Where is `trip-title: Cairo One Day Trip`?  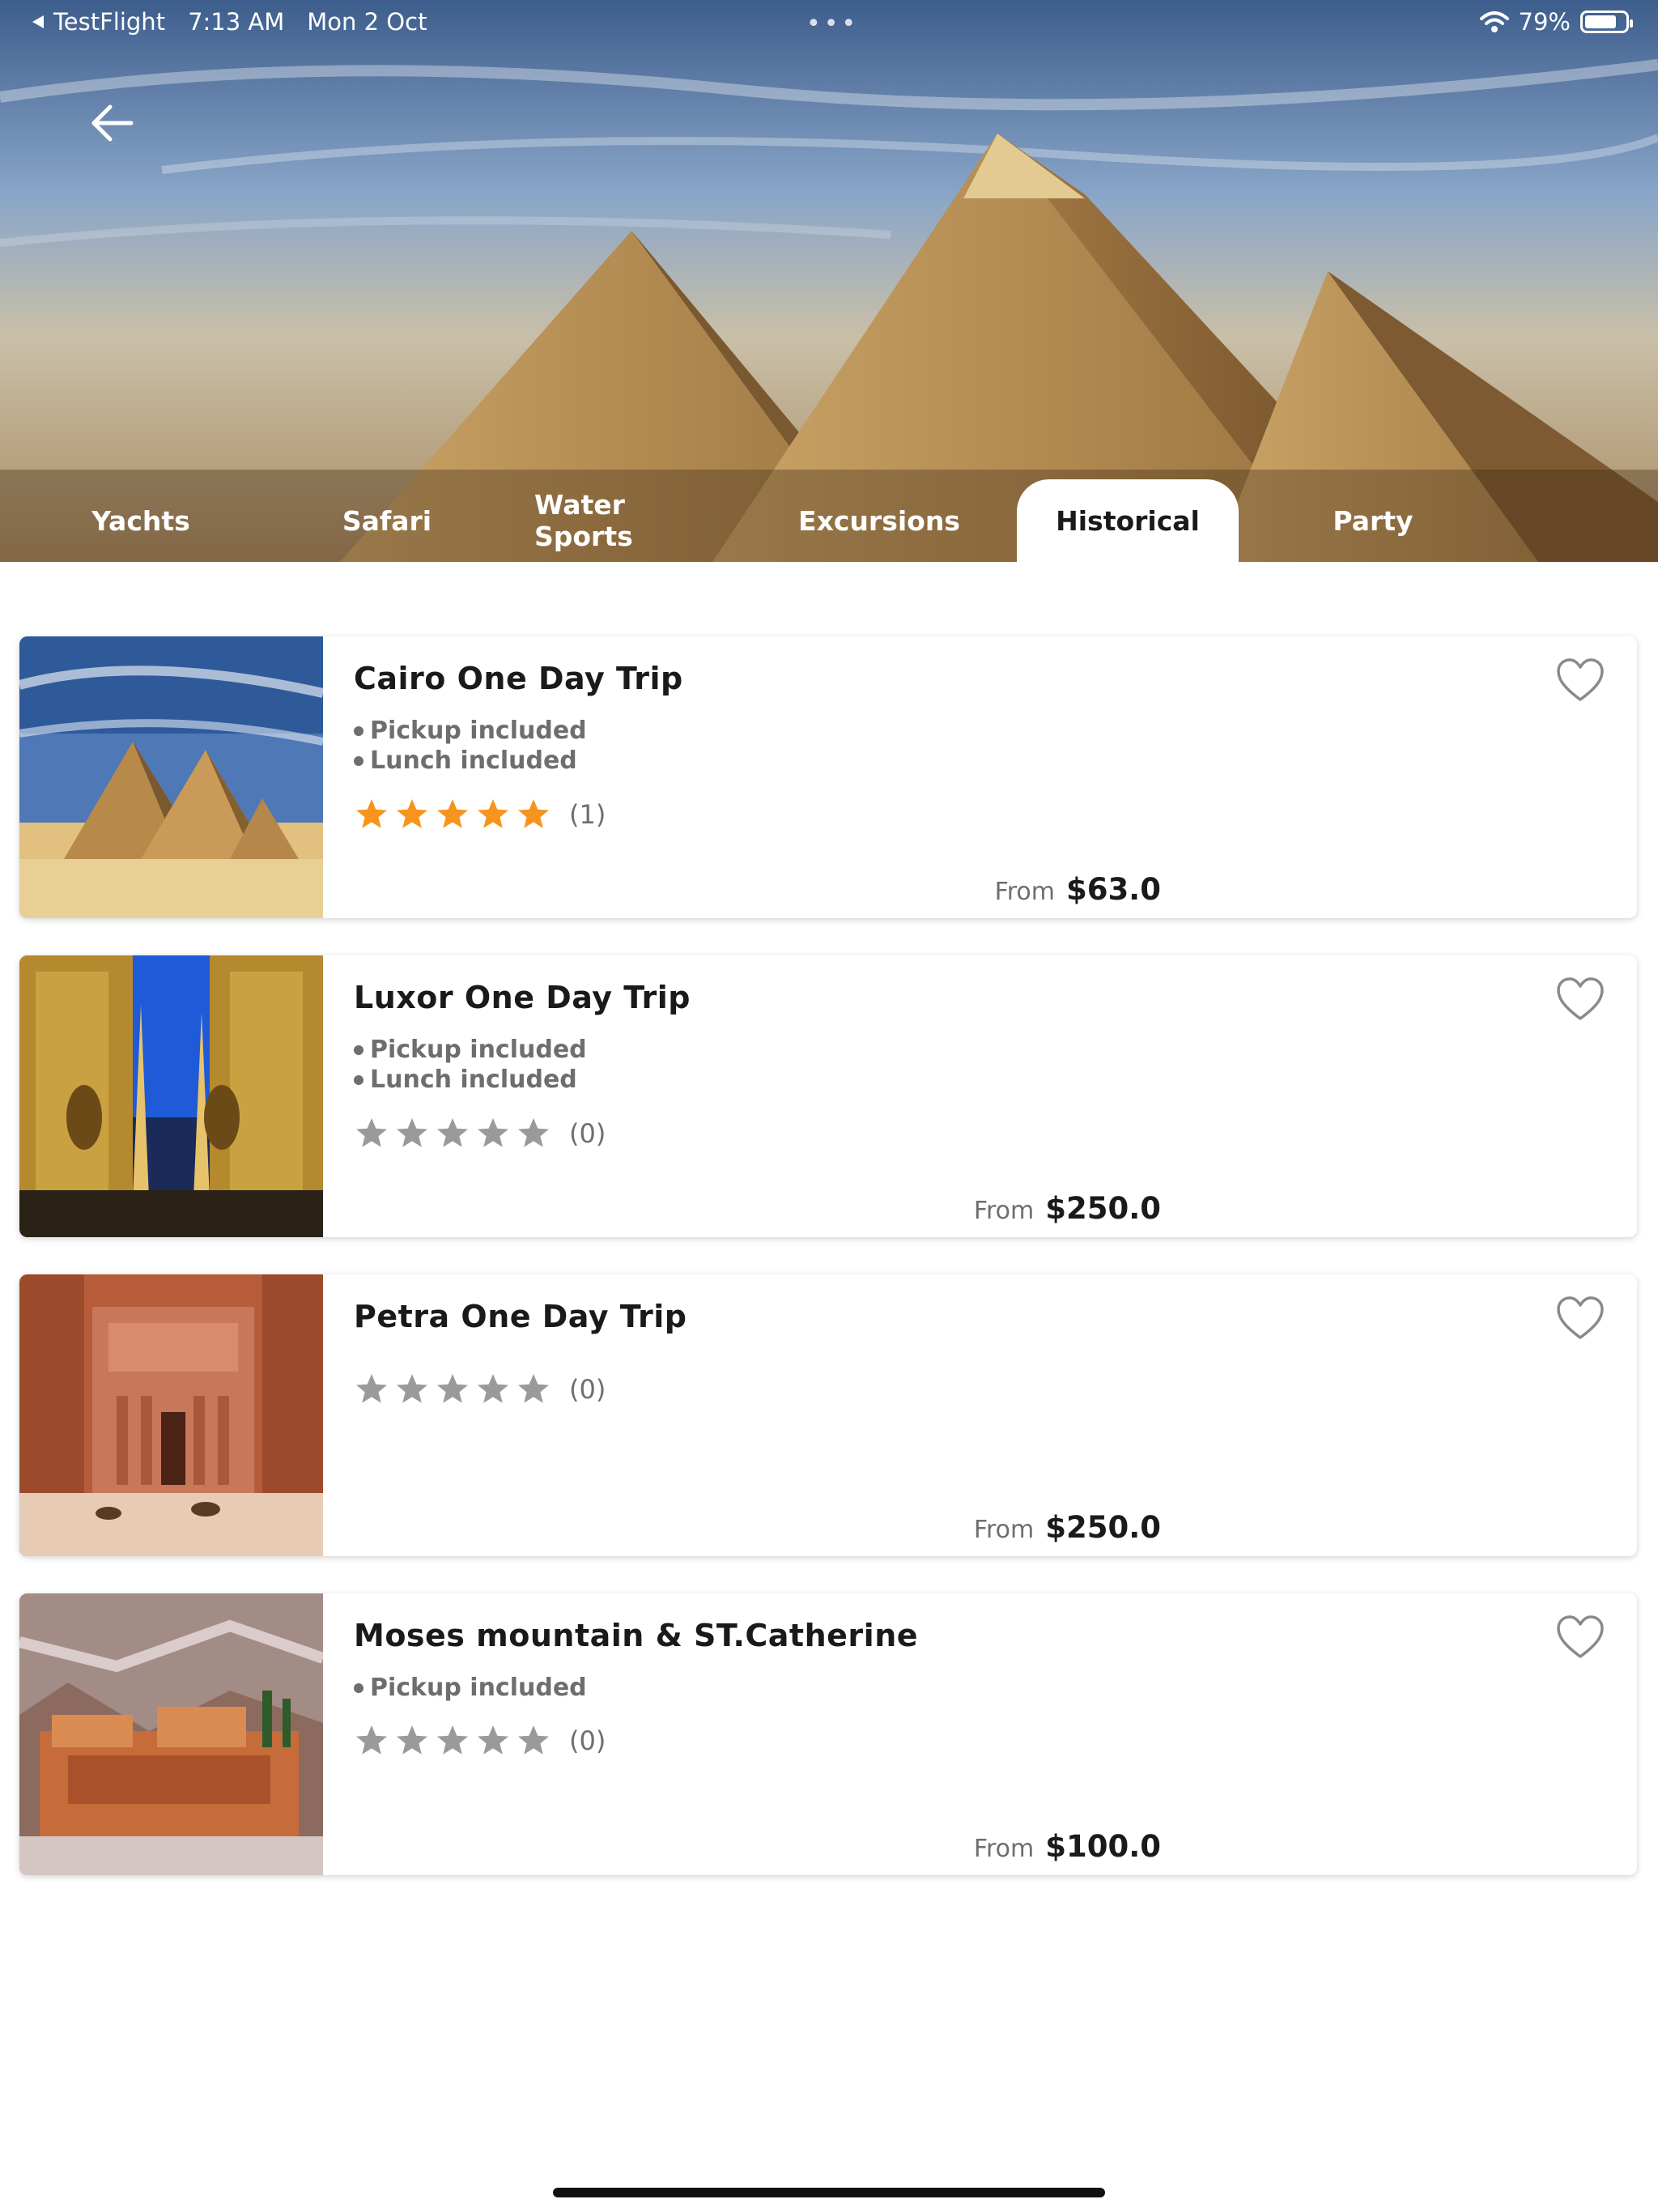
trip-title: Cairo One Day Trip is located at coordinates (518, 678).